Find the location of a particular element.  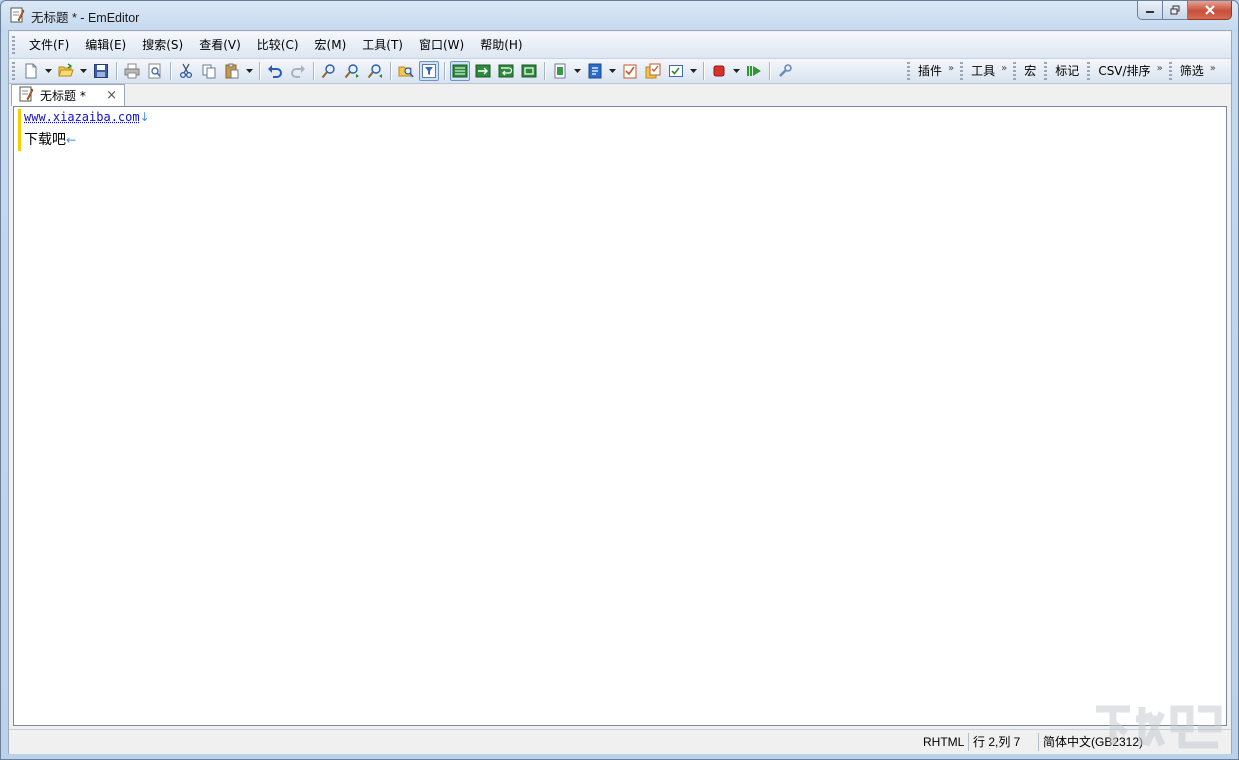

run-macro-button is located at coordinates (754, 71).